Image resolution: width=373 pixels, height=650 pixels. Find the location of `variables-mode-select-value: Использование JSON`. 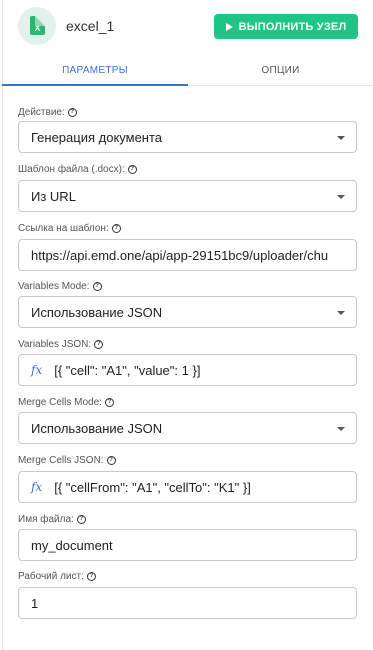

variables-mode-select-value: Использование JSON is located at coordinates (97, 312).